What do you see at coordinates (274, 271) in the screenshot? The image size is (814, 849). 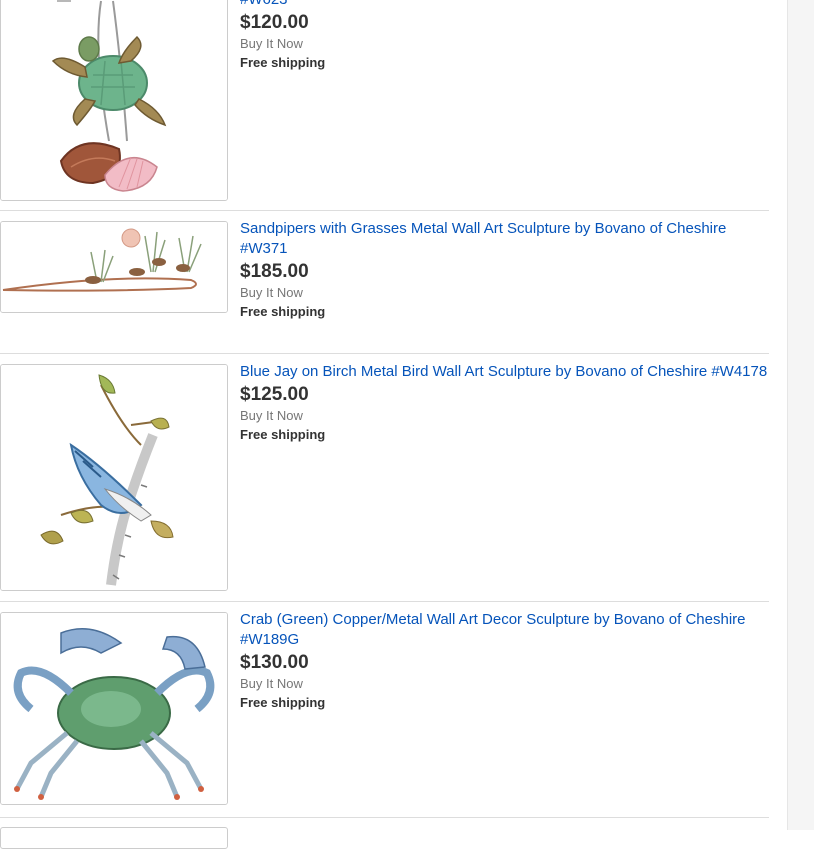 I see `listing-price: $185.00` at bounding box center [274, 271].